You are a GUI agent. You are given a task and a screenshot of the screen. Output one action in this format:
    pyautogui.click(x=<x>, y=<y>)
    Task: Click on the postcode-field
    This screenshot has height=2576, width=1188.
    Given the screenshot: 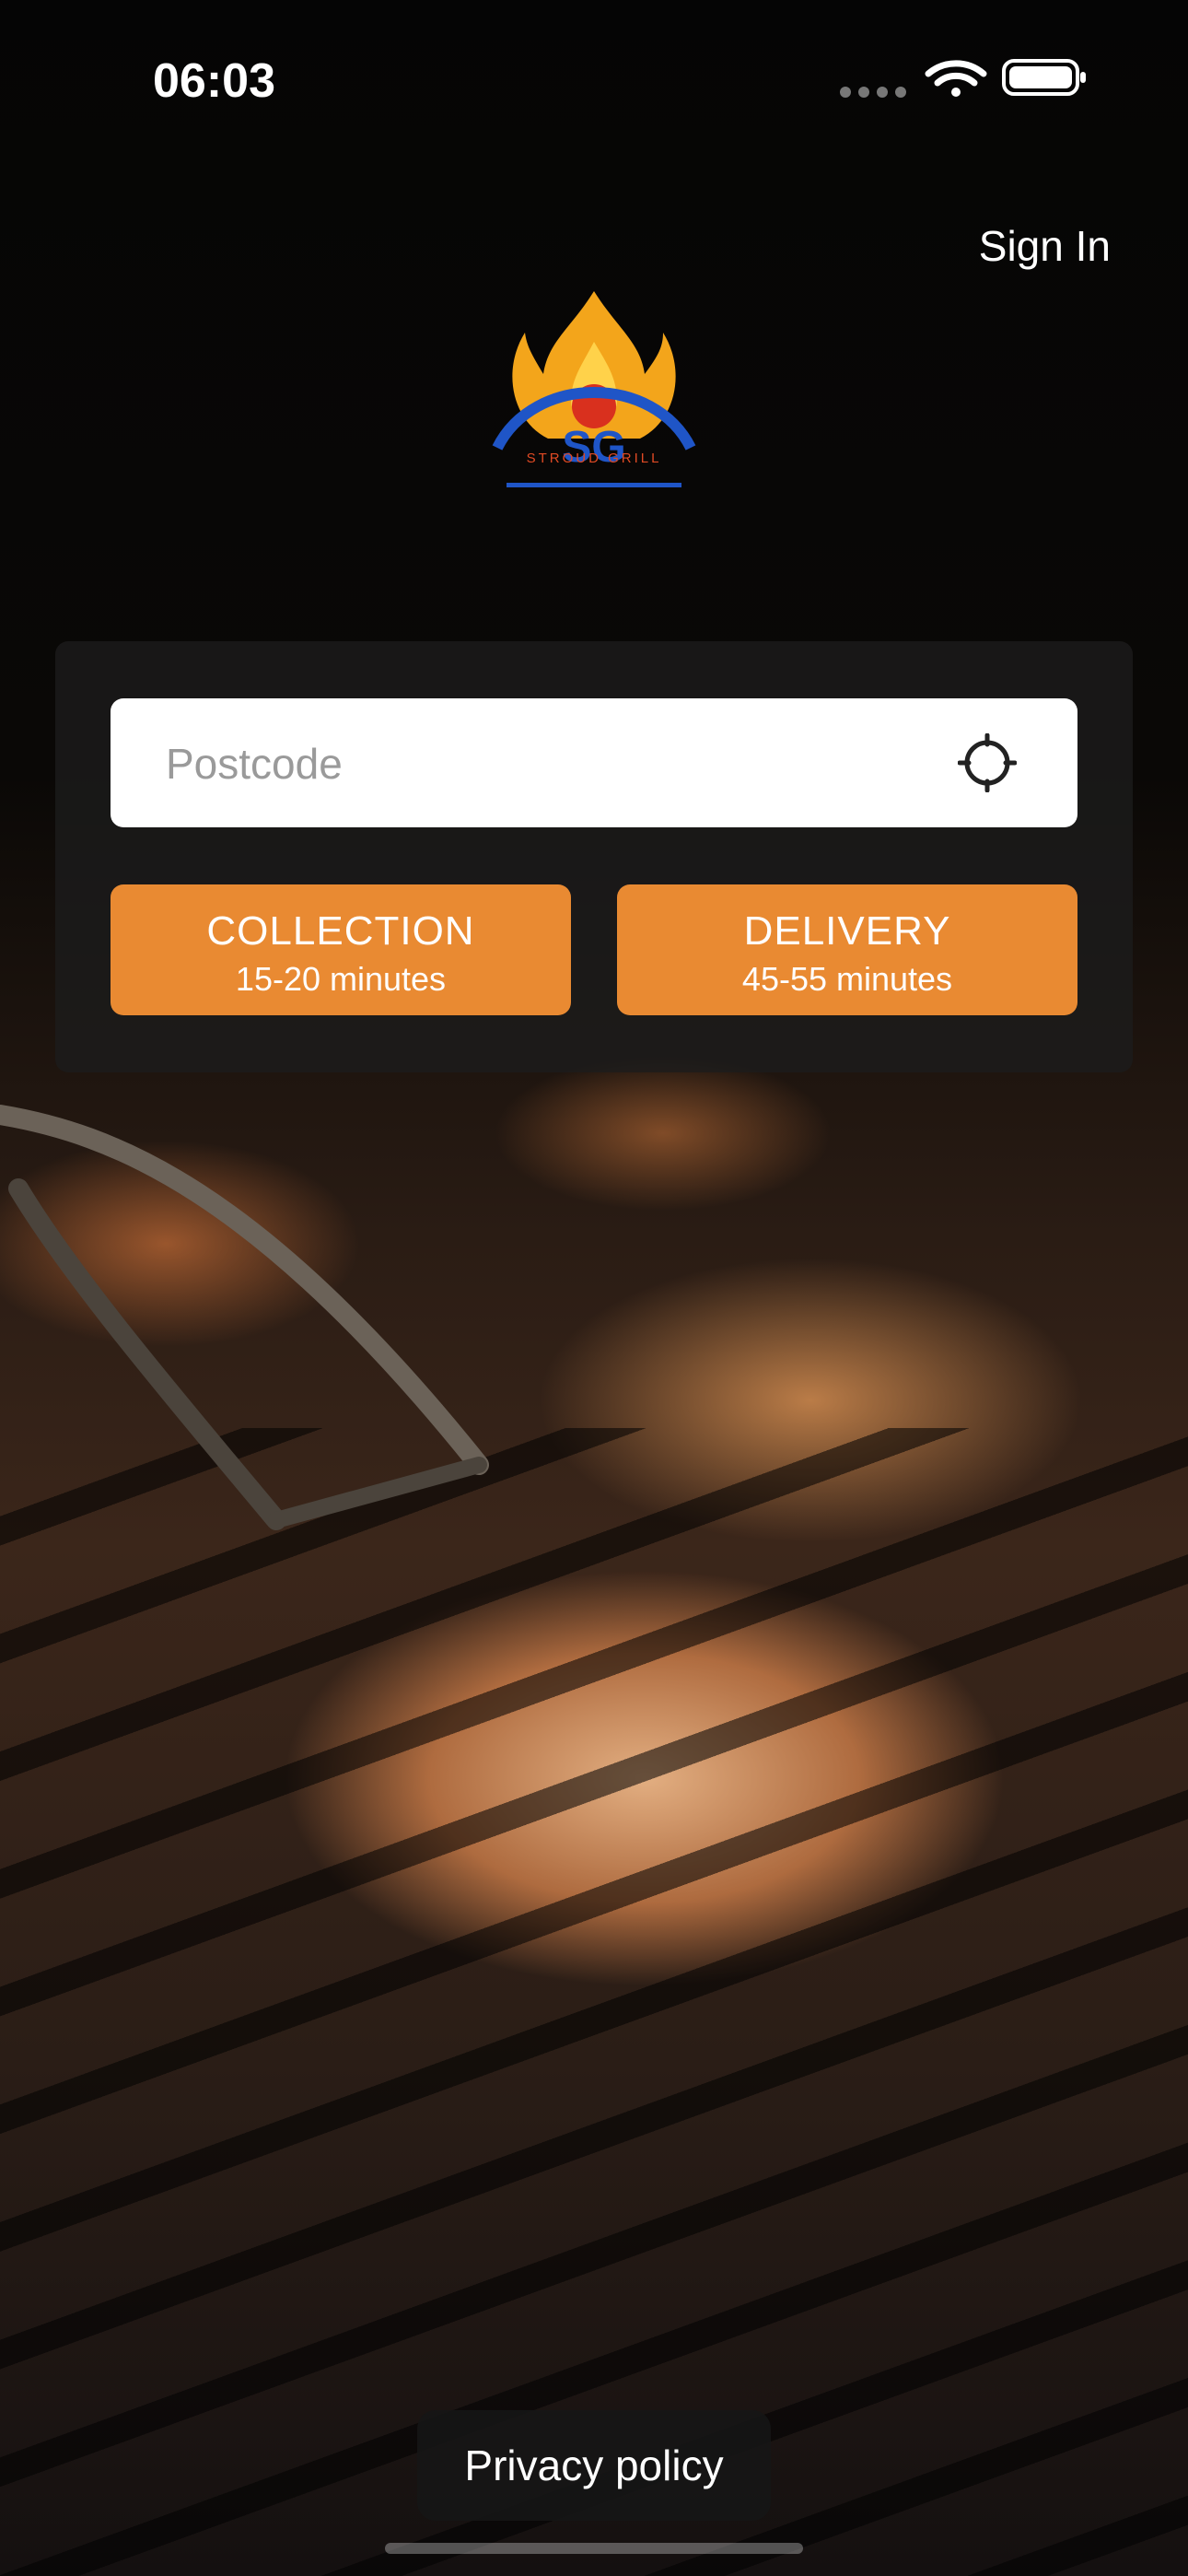 What is the action you would take?
    pyautogui.click(x=594, y=763)
    